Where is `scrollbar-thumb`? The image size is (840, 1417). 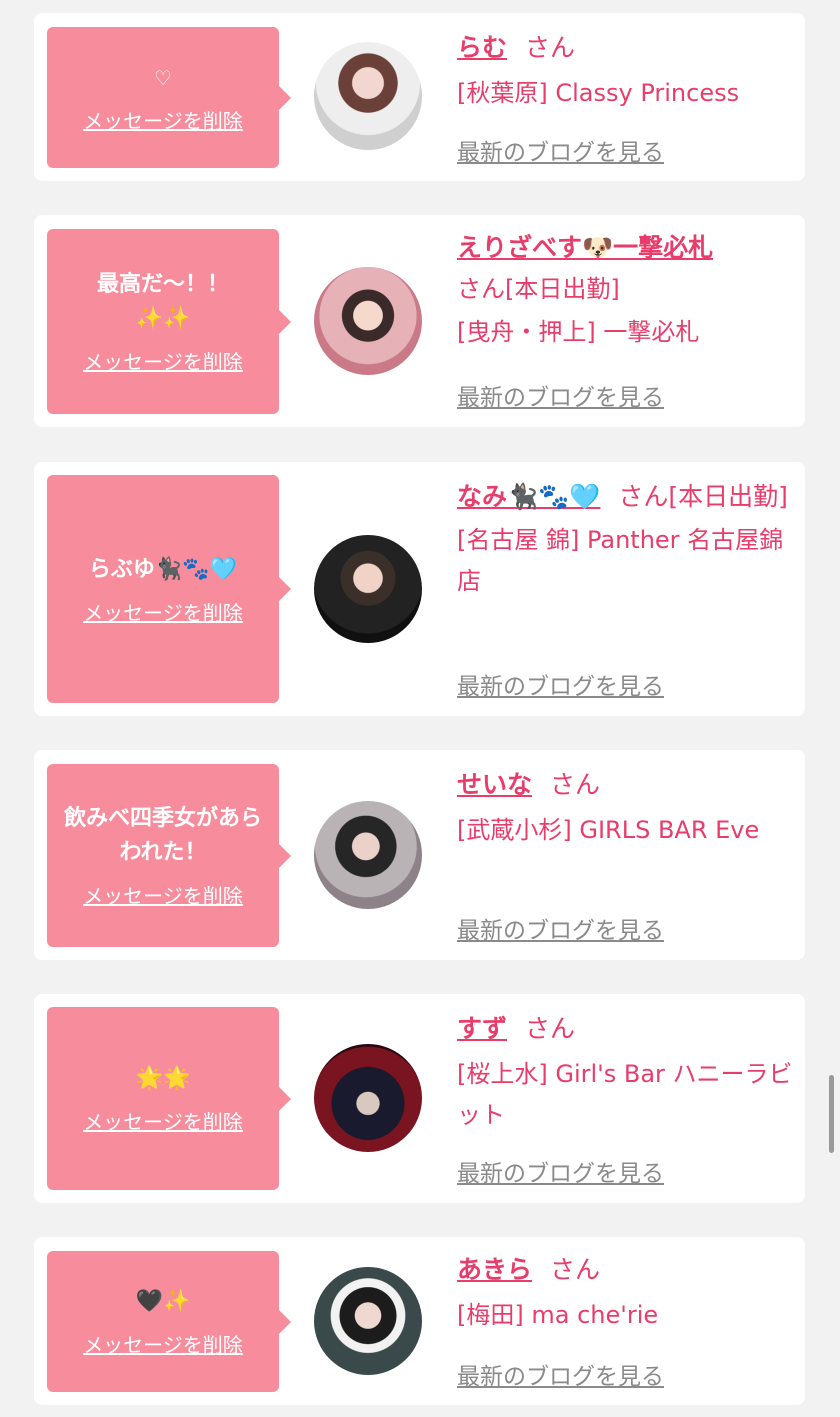
scrollbar-thumb is located at coordinates (831, 1114).